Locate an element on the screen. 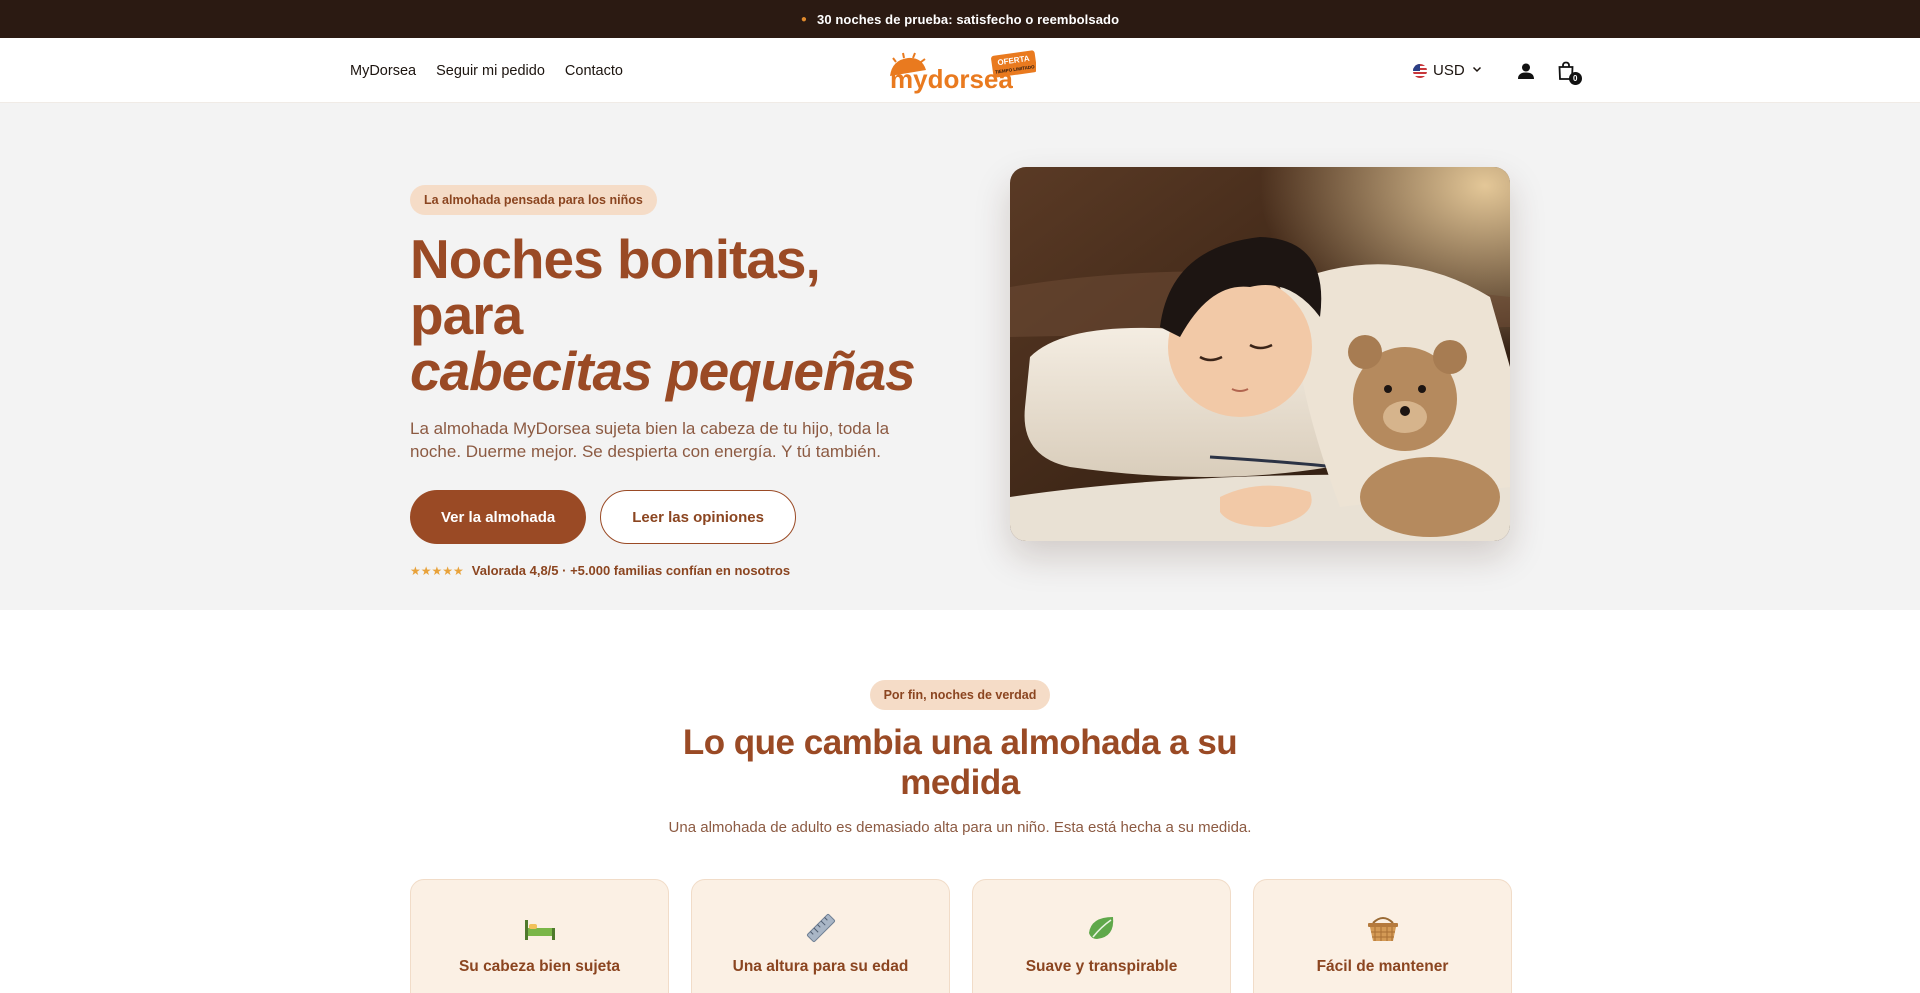  shopping-bag-icon: 0 is located at coordinates (1567, 71).